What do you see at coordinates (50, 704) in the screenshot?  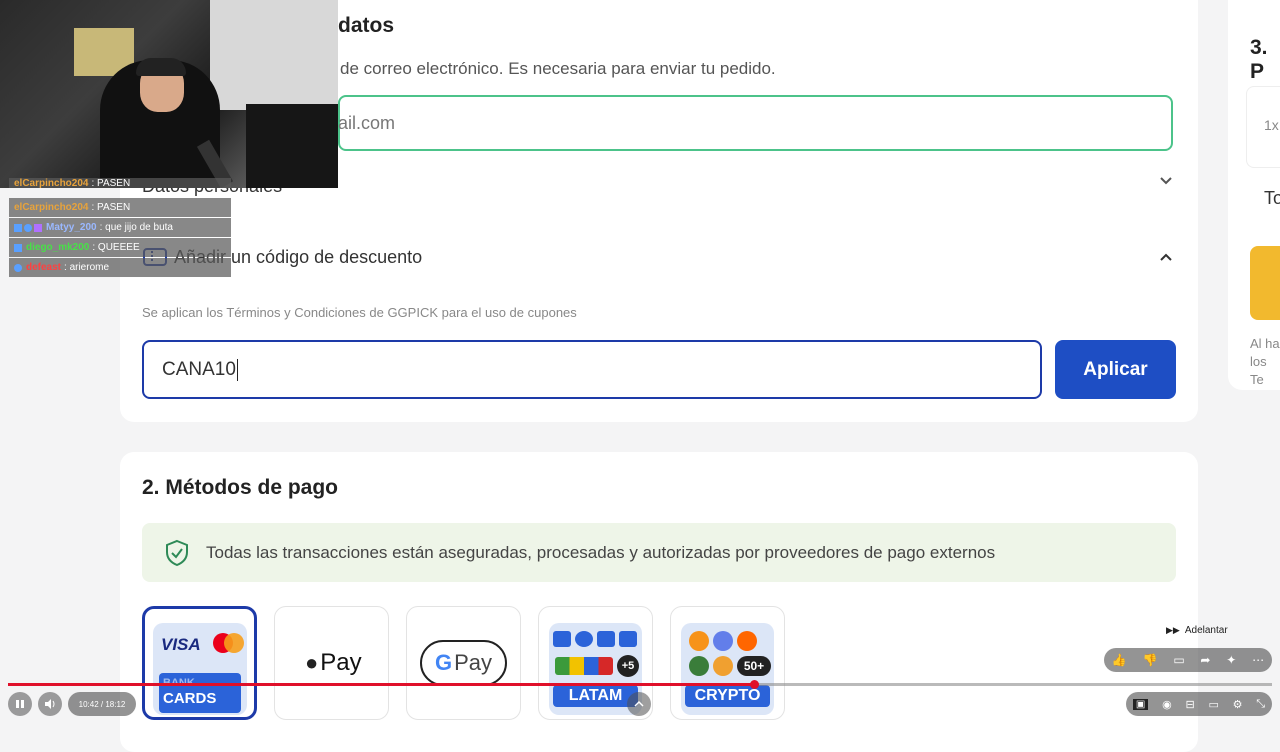 I see `volume-button` at bounding box center [50, 704].